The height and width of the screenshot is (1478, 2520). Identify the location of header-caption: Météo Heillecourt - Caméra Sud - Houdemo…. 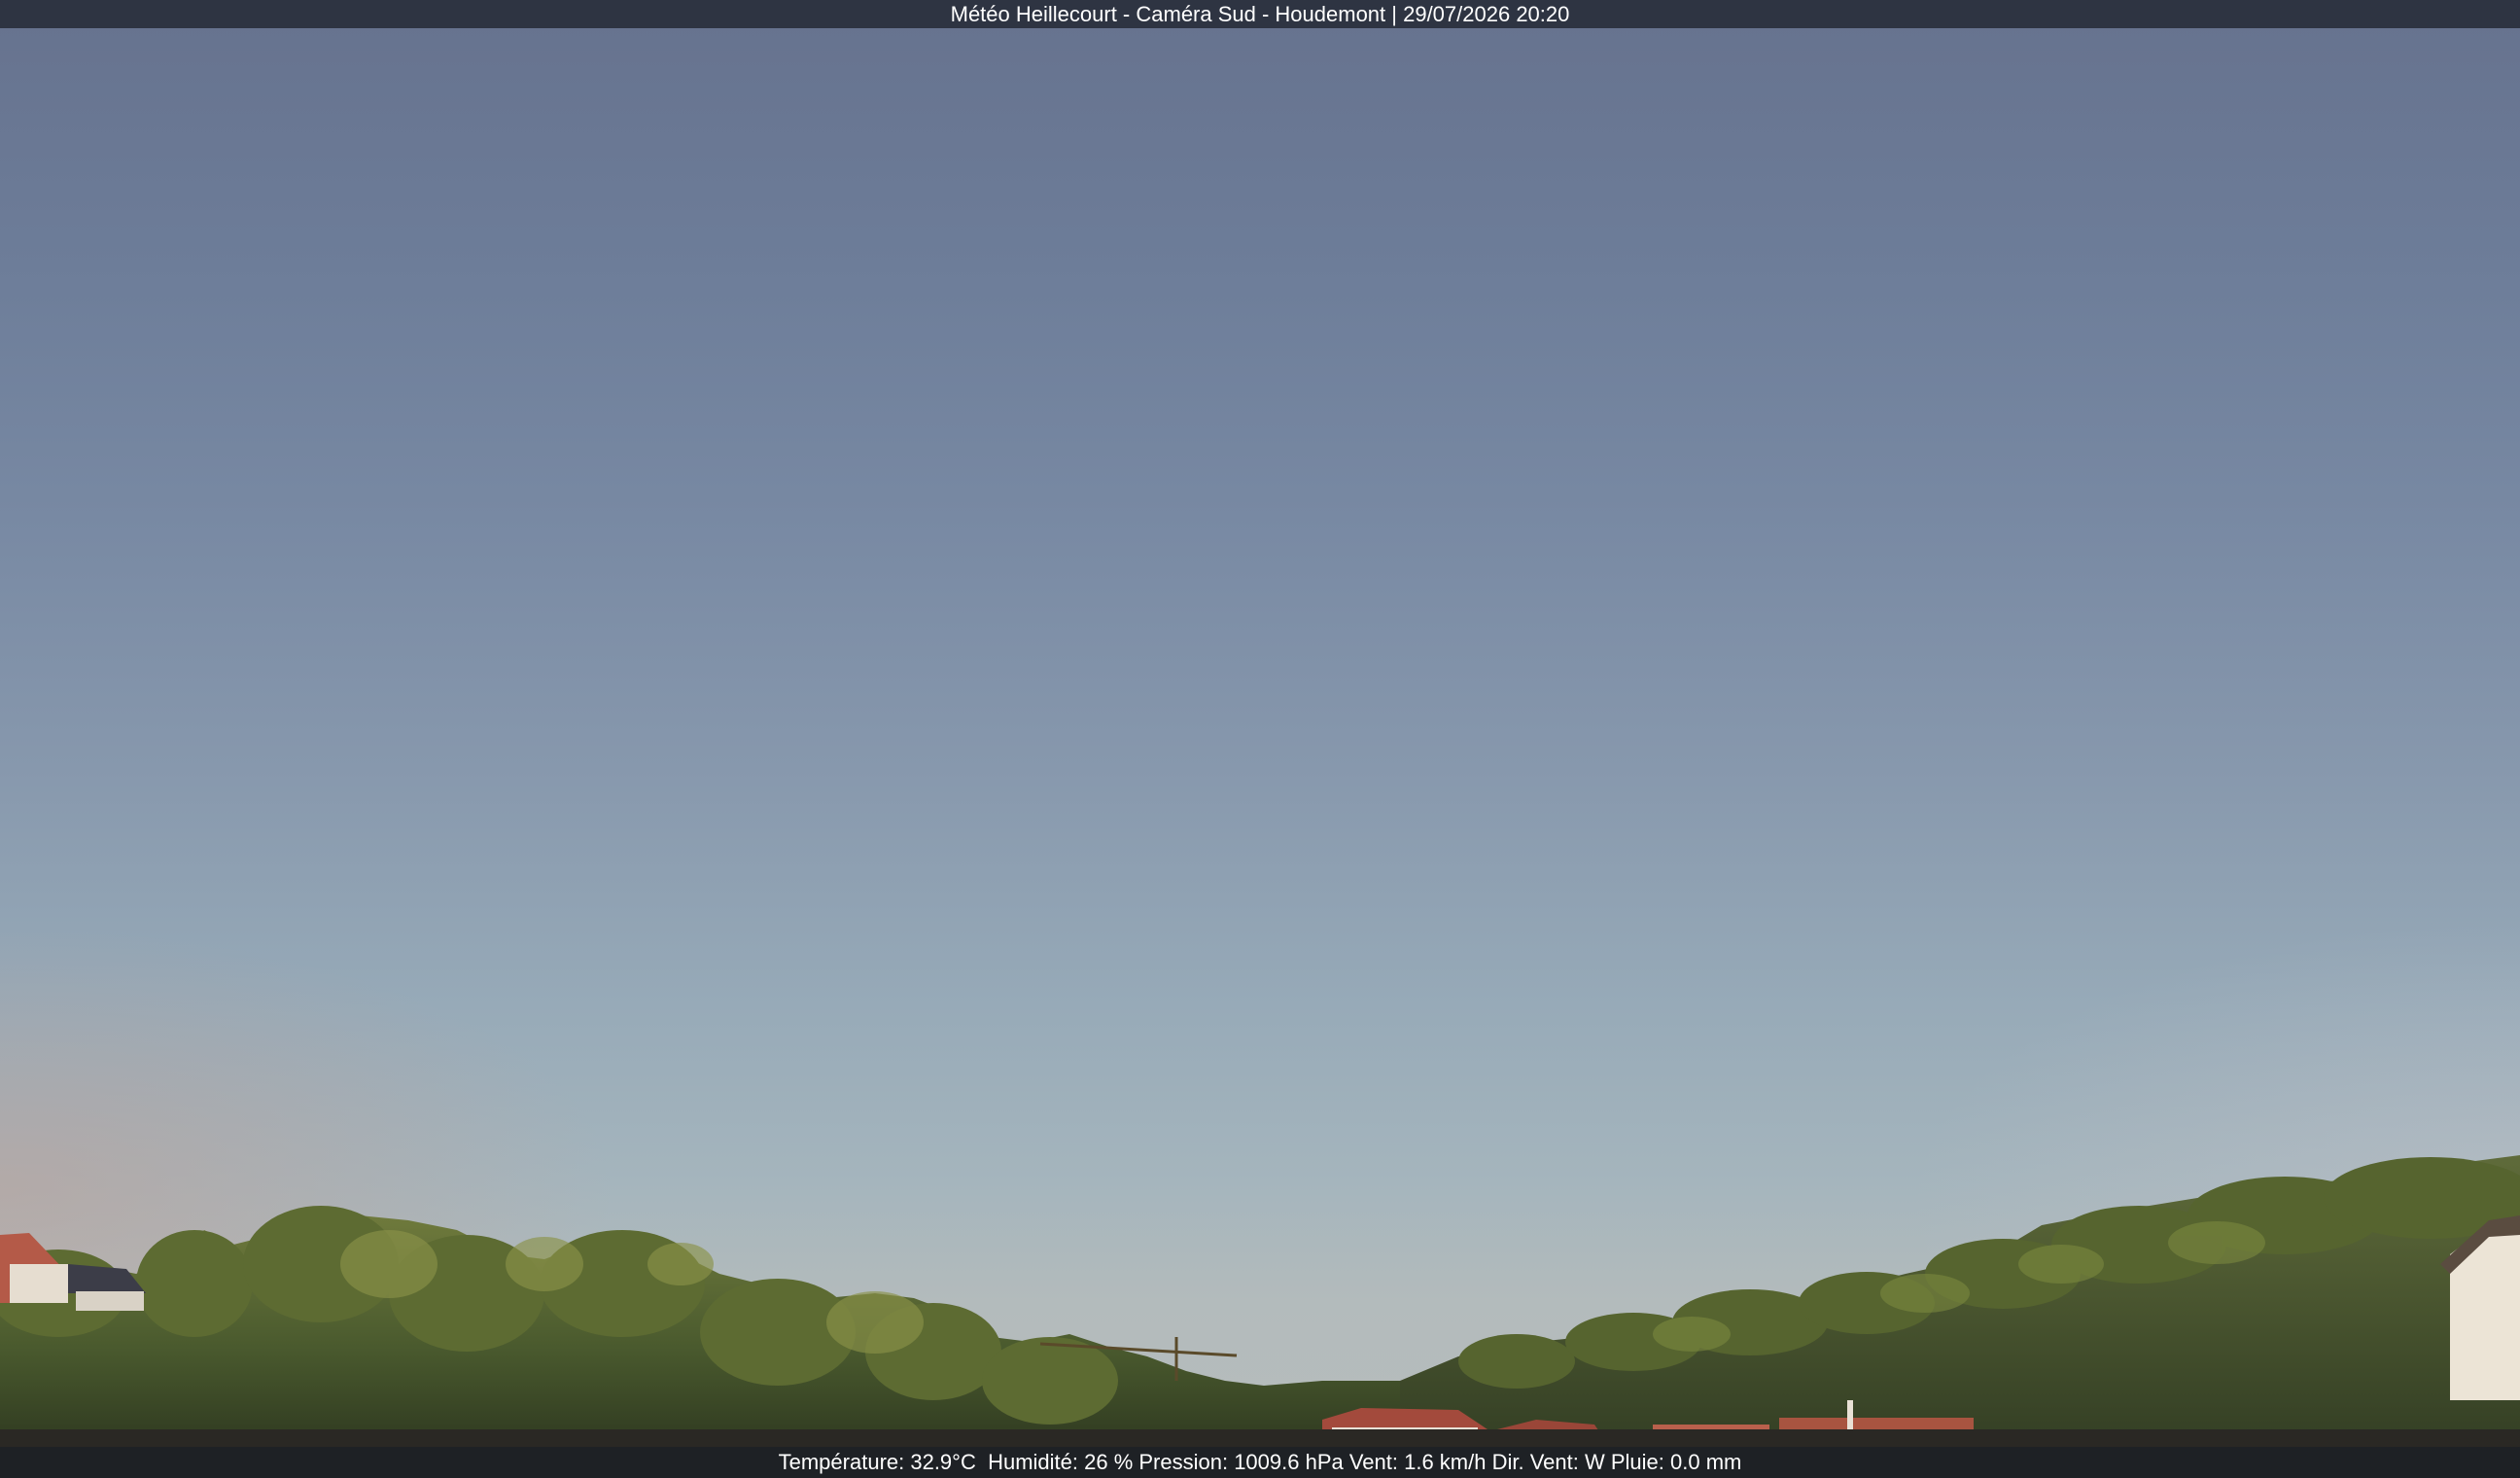
(1260, 14).